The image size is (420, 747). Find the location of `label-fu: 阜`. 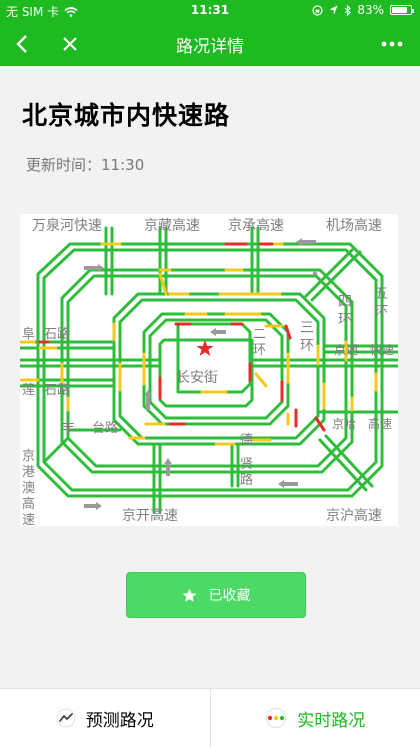

label-fu: 阜 is located at coordinates (28, 334).